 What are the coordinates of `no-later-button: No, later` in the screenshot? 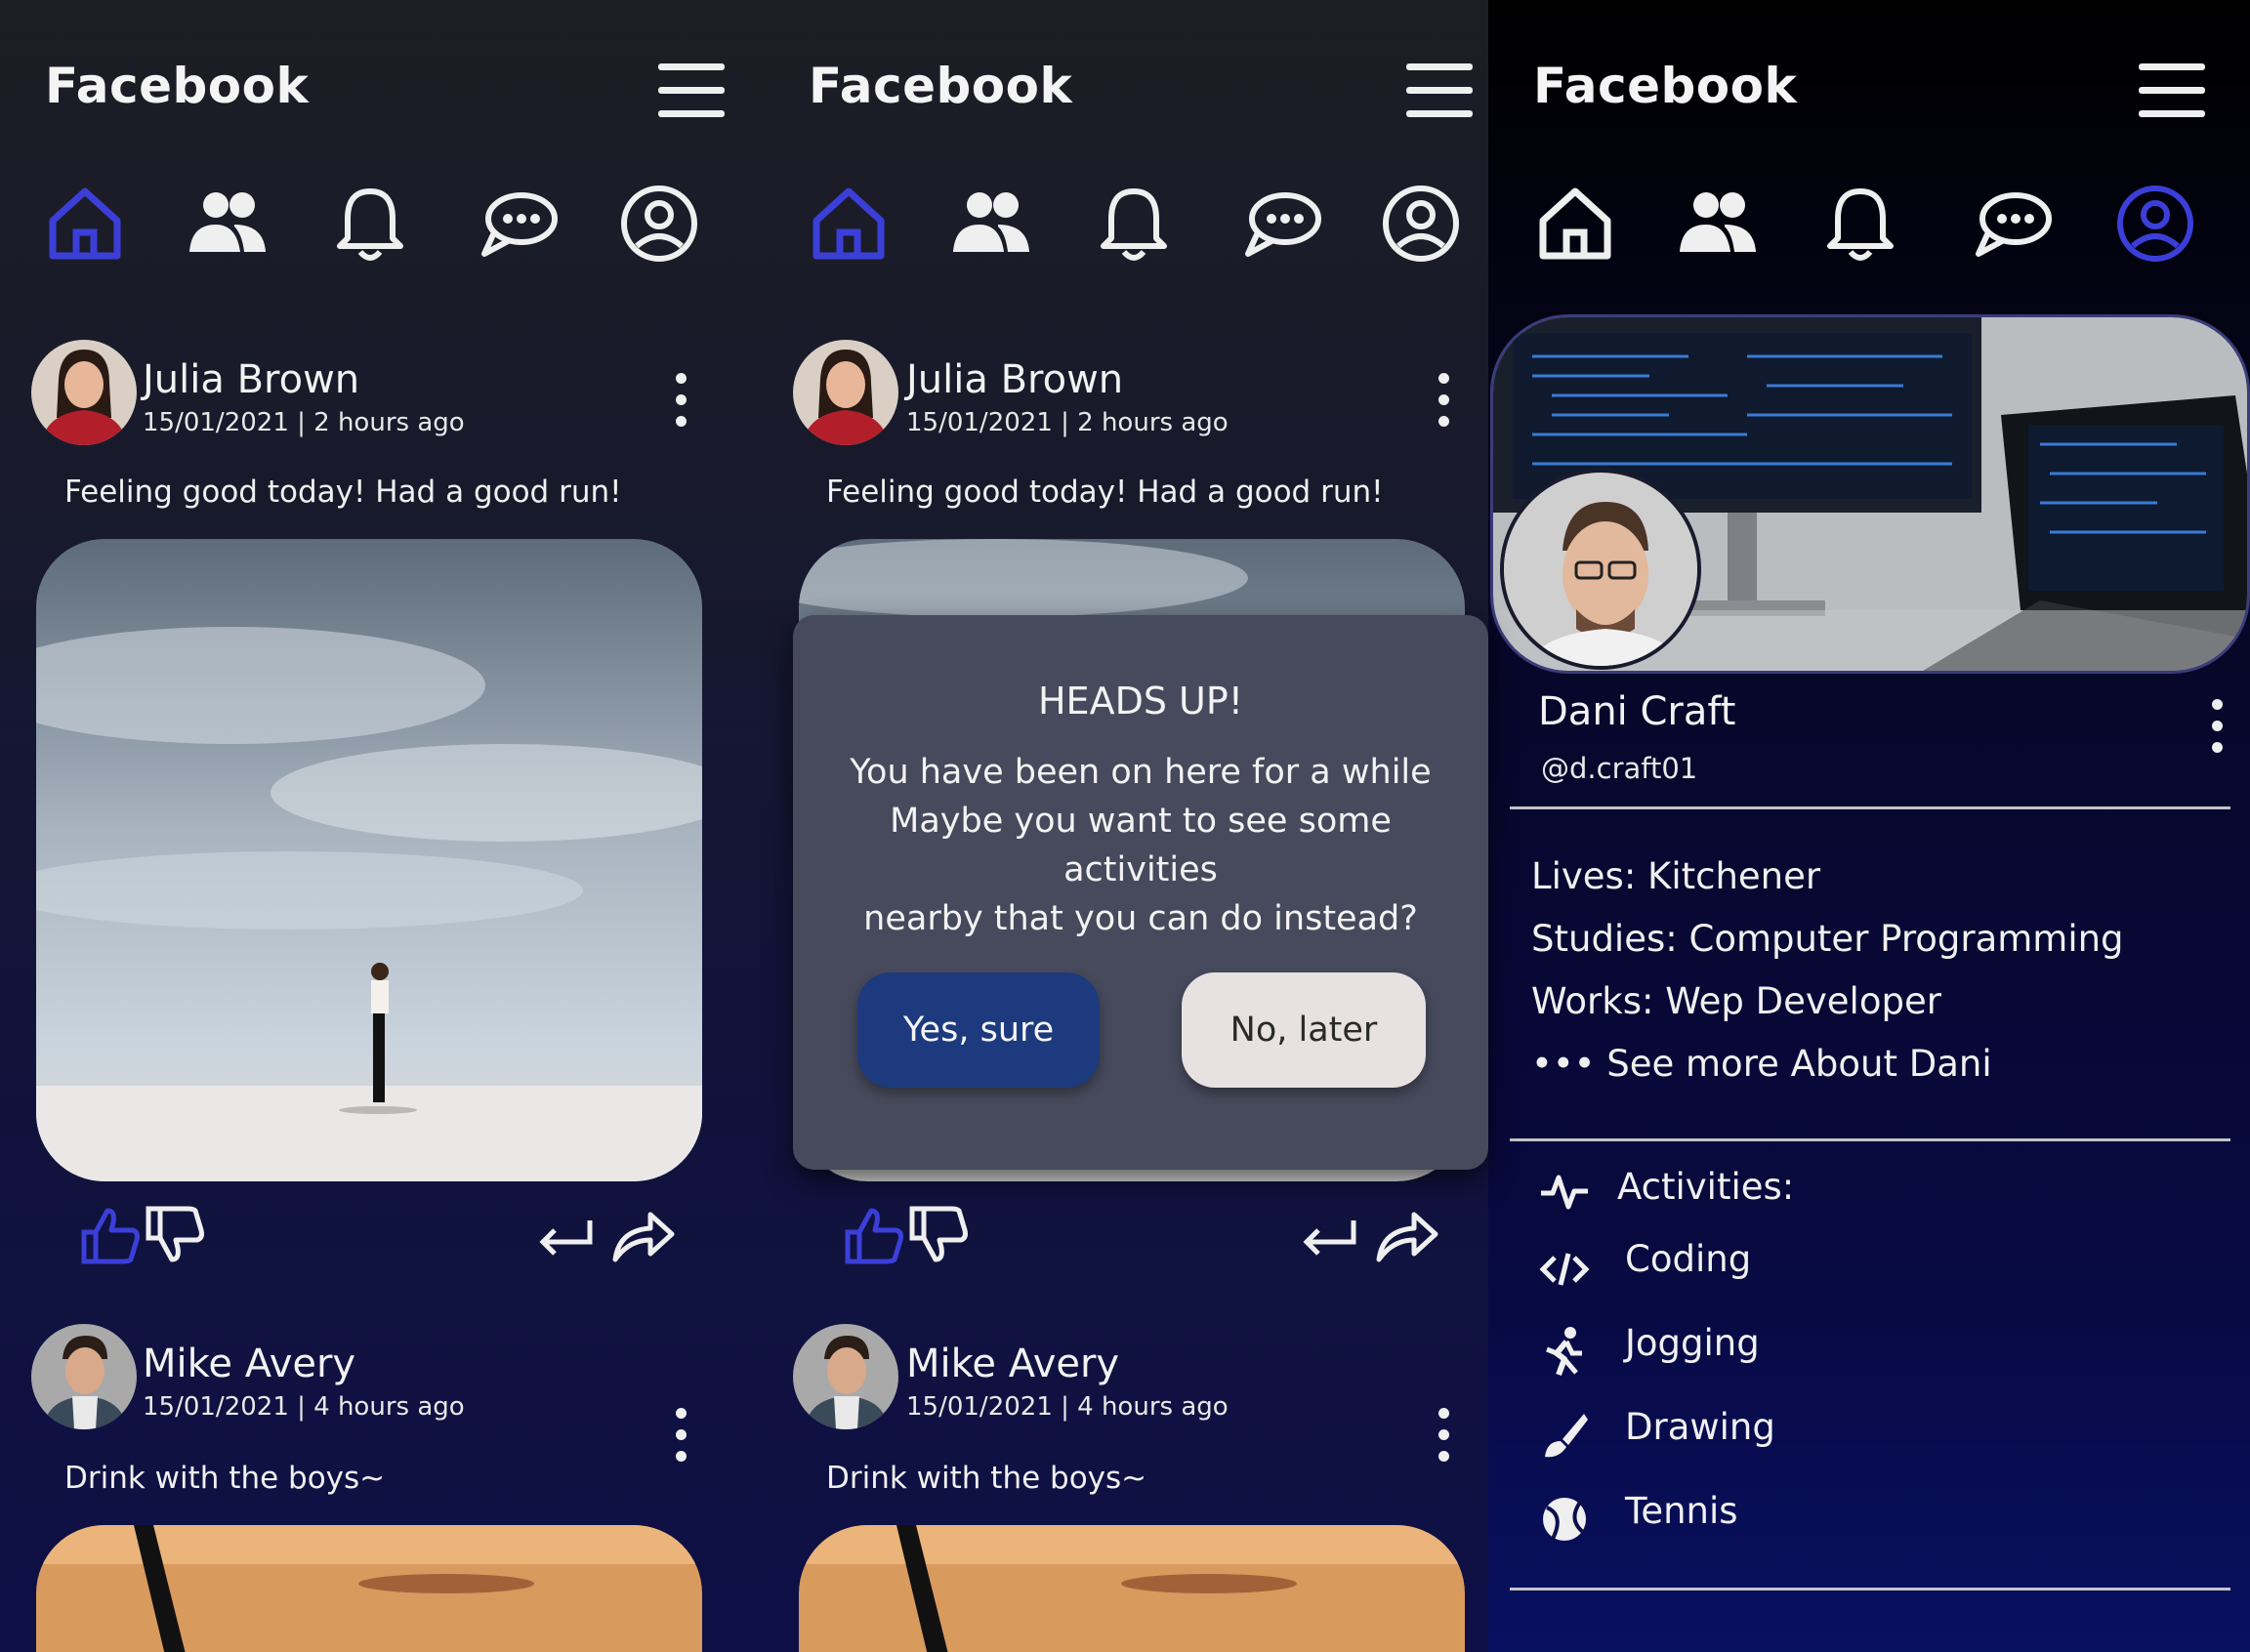 It's located at (1304, 1030).